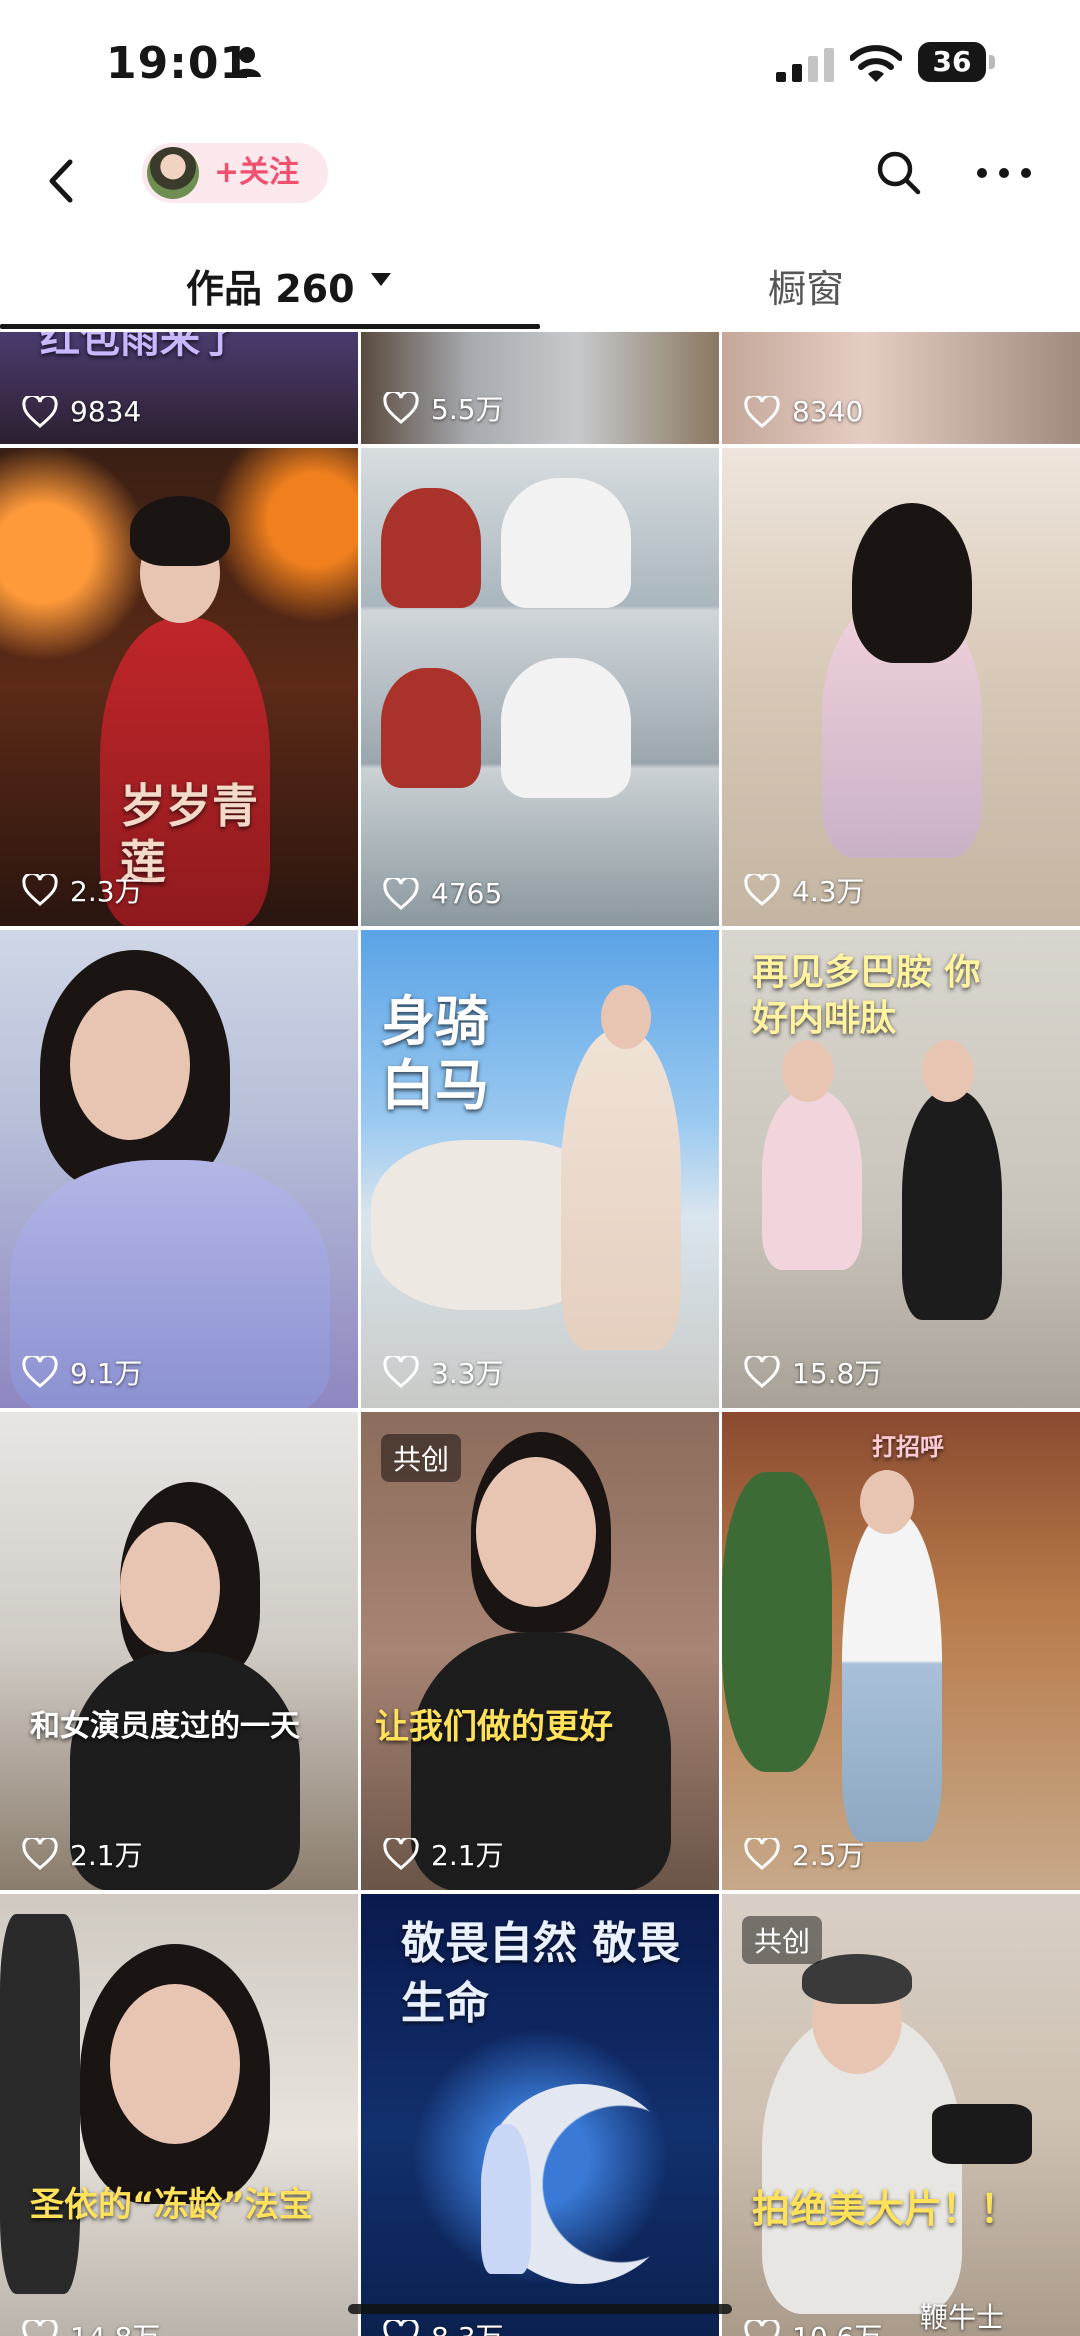 The image size is (1080, 2336). What do you see at coordinates (885, 2209) in the screenshot?
I see `tile-overlay-text: 拍绝美大片！！` at bounding box center [885, 2209].